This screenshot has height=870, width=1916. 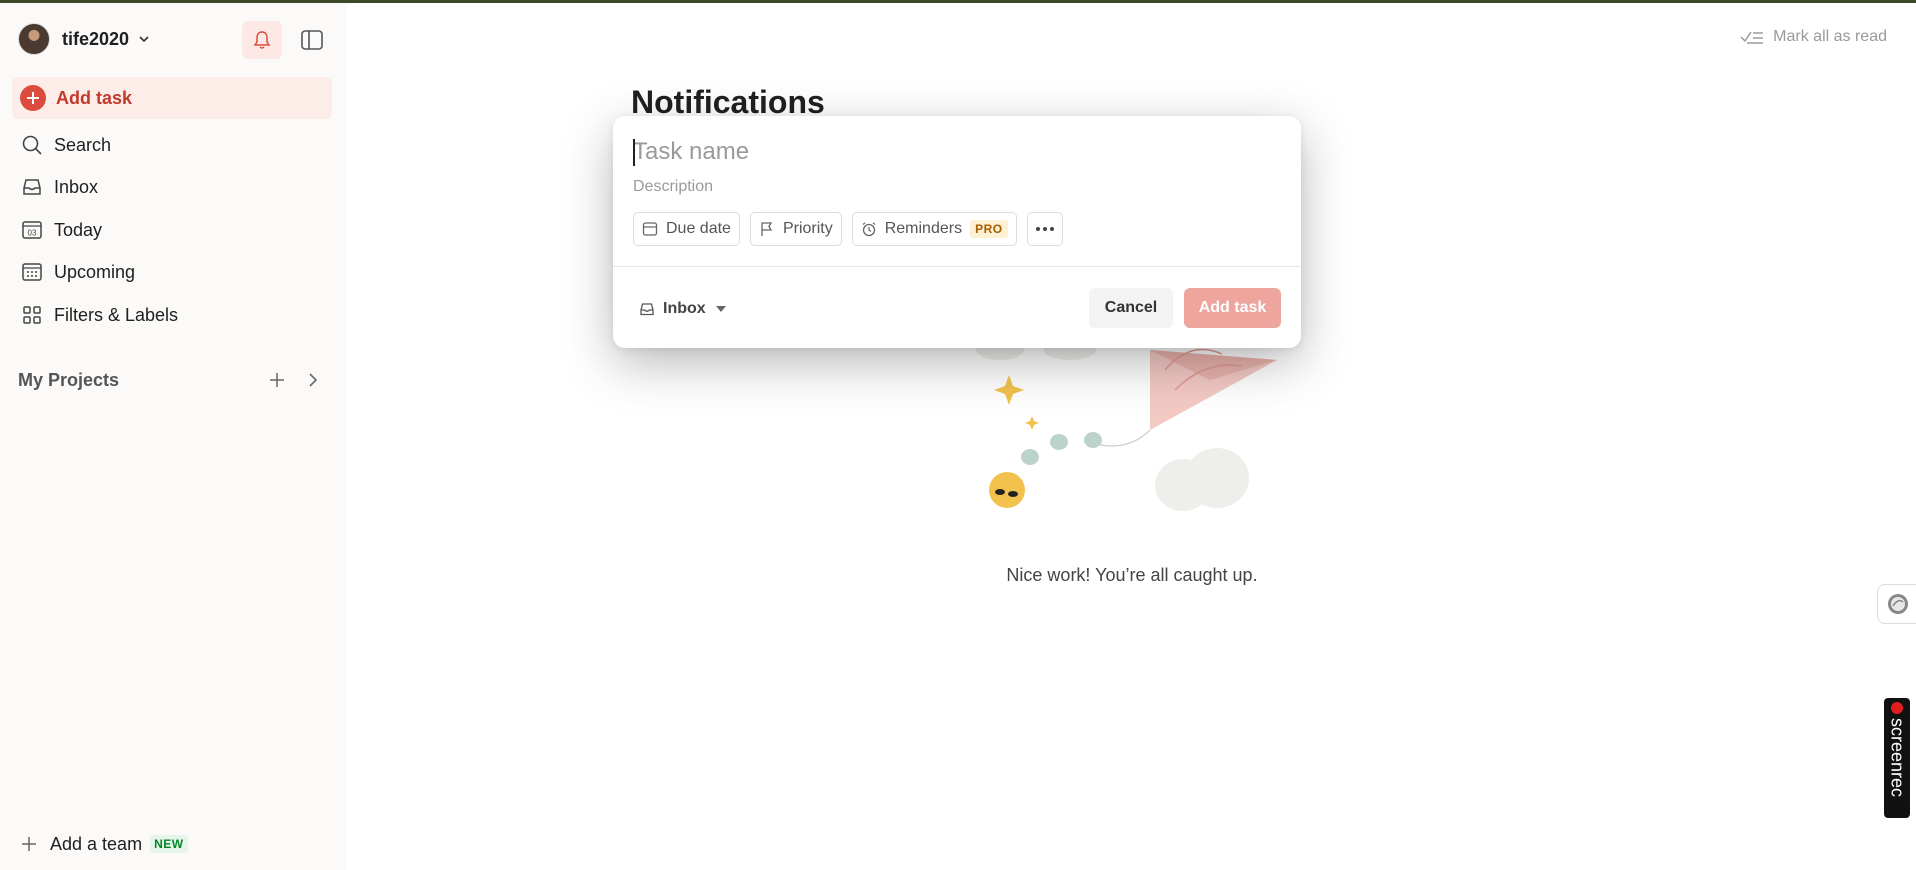 I want to click on add-task-label: Add task, so click(x=94, y=97).